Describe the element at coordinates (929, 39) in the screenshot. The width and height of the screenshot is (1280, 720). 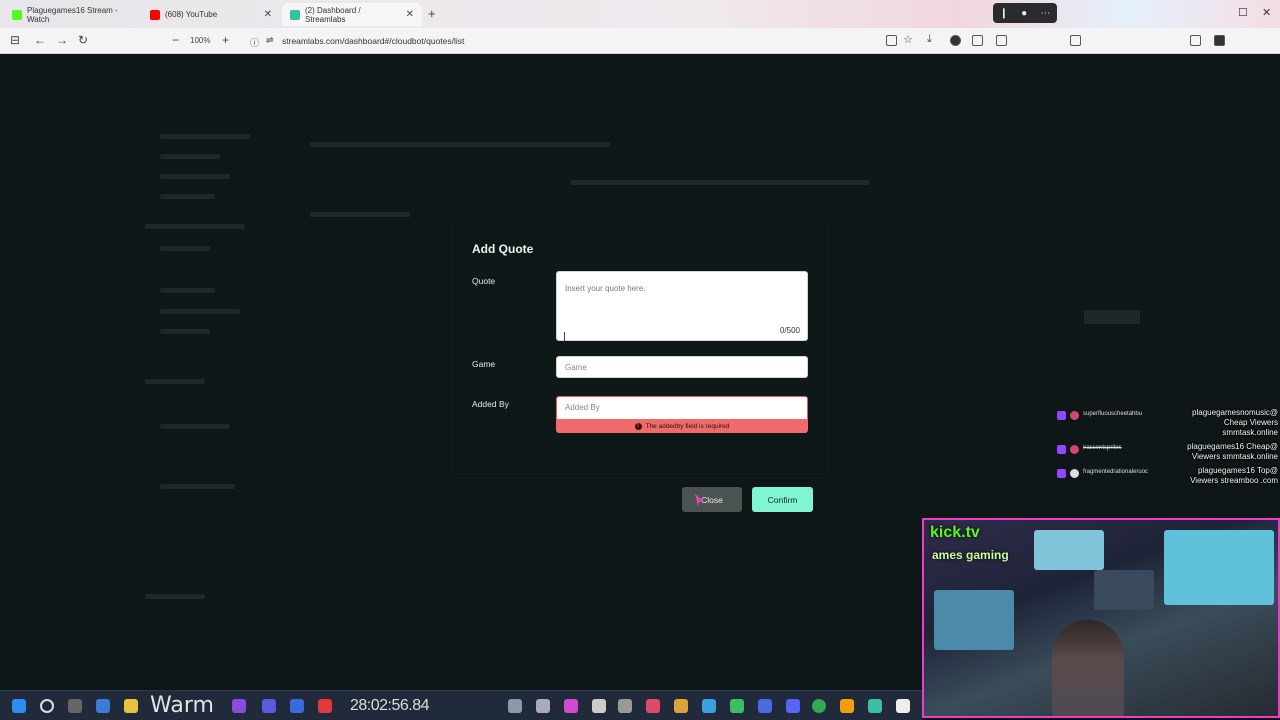
I see `download-icon: ⤓` at that location.